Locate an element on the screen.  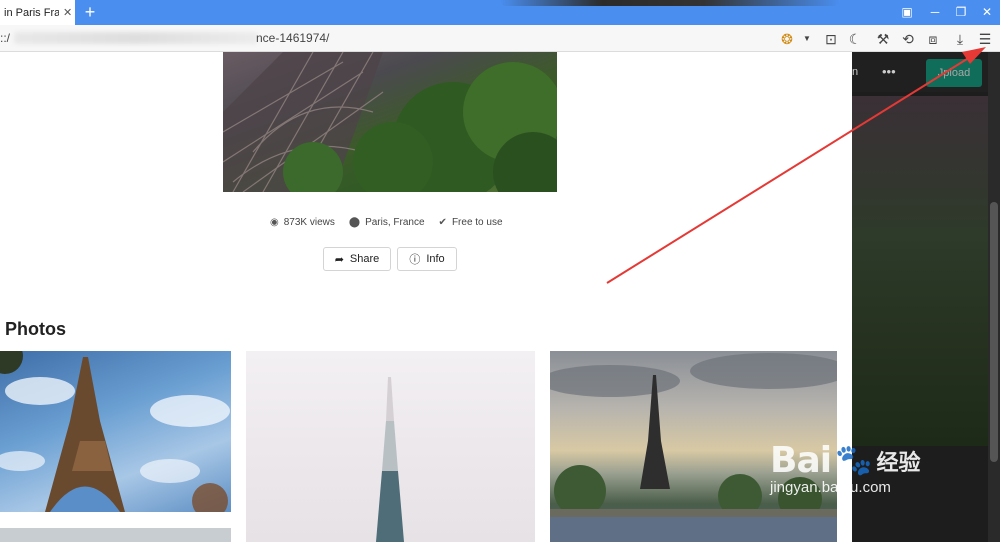
share-label: Share is located at coordinates (364, 259).